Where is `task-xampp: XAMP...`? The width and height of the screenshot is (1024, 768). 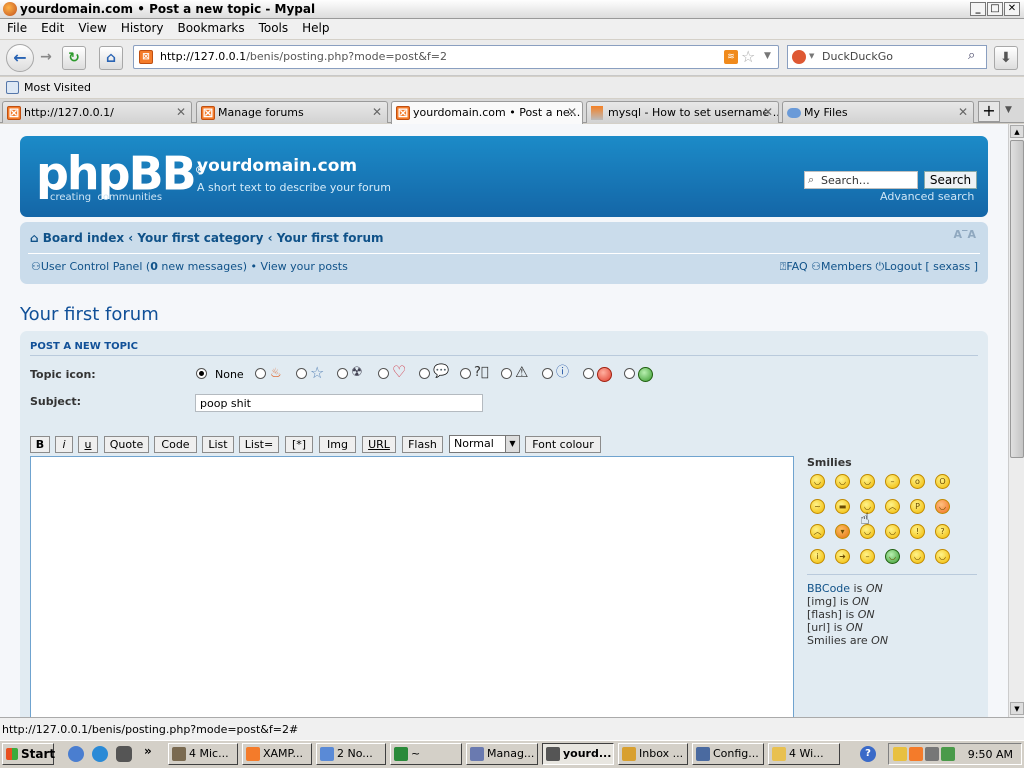
task-xampp: XAMP... is located at coordinates (277, 754).